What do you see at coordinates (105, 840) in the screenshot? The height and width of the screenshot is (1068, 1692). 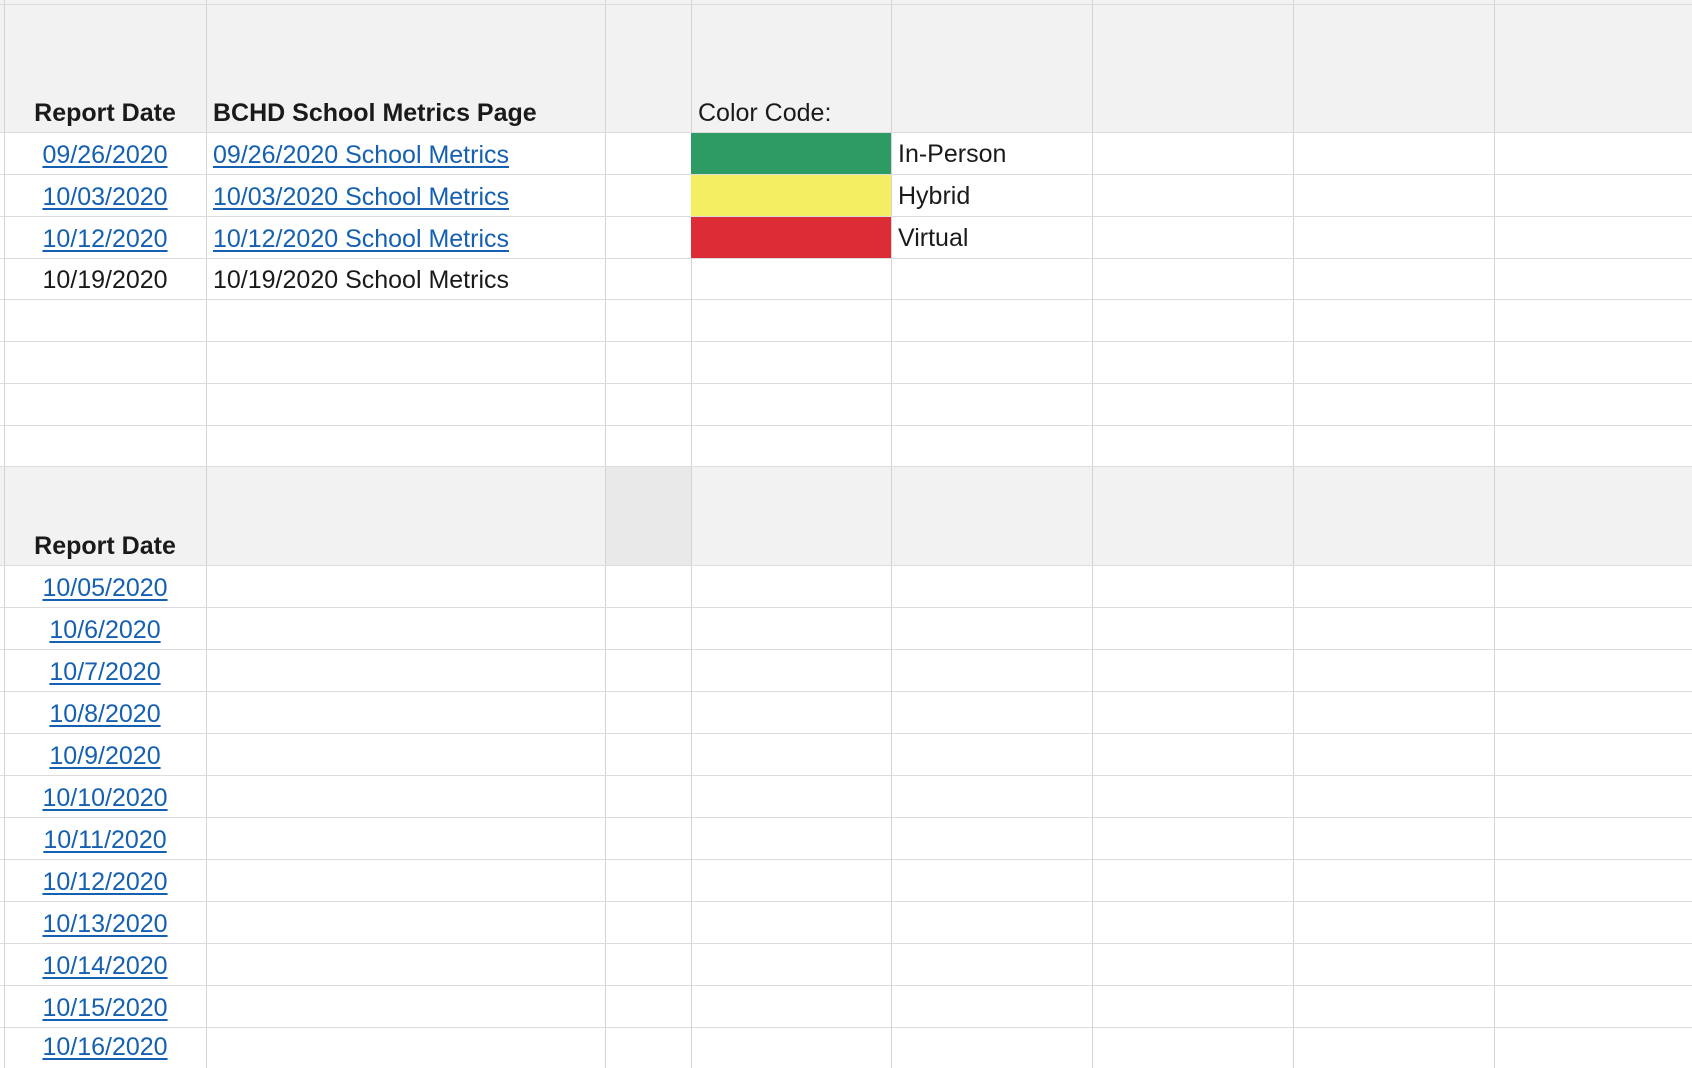 I see `daily-report-link: 10/11/2020` at bounding box center [105, 840].